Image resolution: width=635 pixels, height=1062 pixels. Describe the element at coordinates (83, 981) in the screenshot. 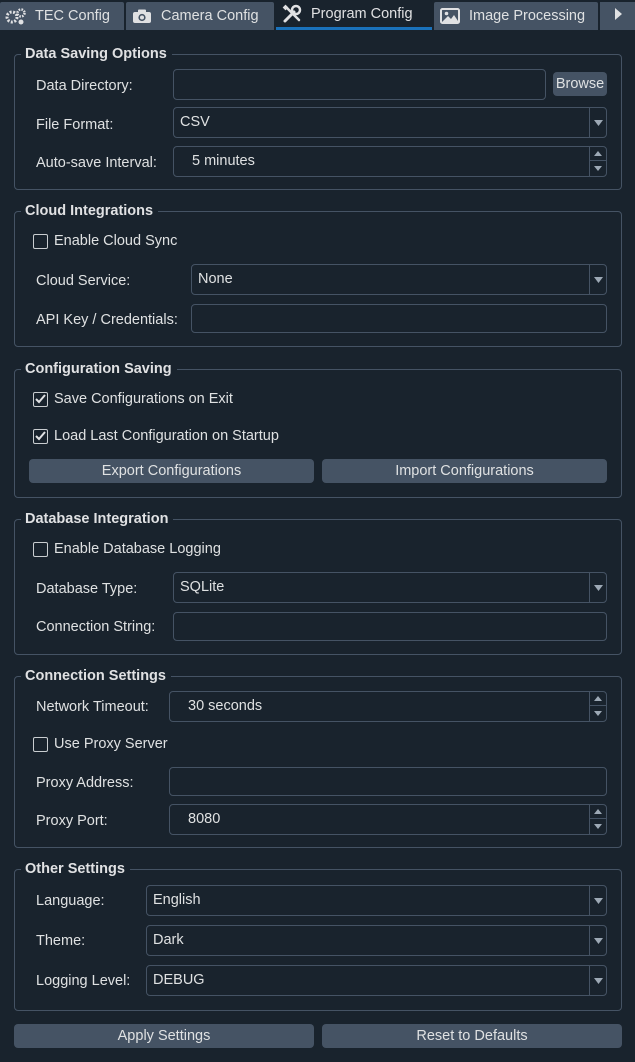

I see `logging-level-label: Logging Level:` at that location.